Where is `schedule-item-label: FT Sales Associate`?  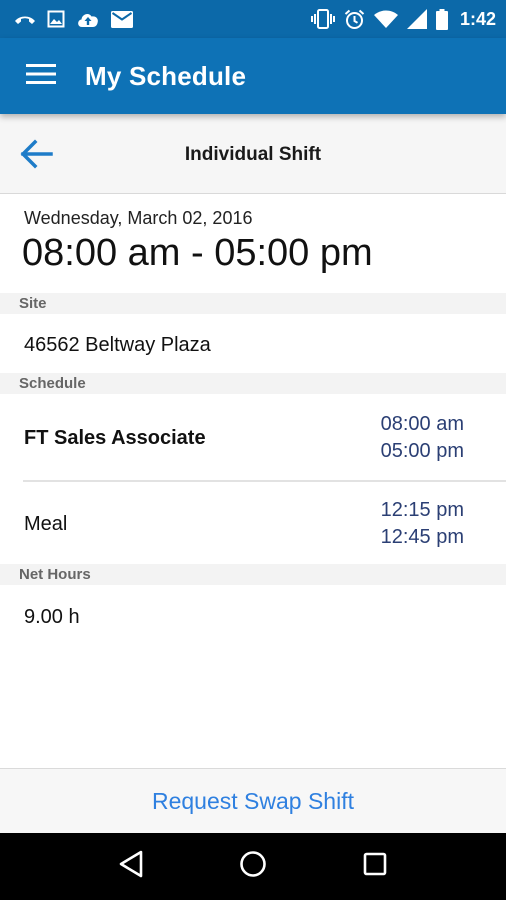 schedule-item-label: FT Sales Associate is located at coordinates (115, 438).